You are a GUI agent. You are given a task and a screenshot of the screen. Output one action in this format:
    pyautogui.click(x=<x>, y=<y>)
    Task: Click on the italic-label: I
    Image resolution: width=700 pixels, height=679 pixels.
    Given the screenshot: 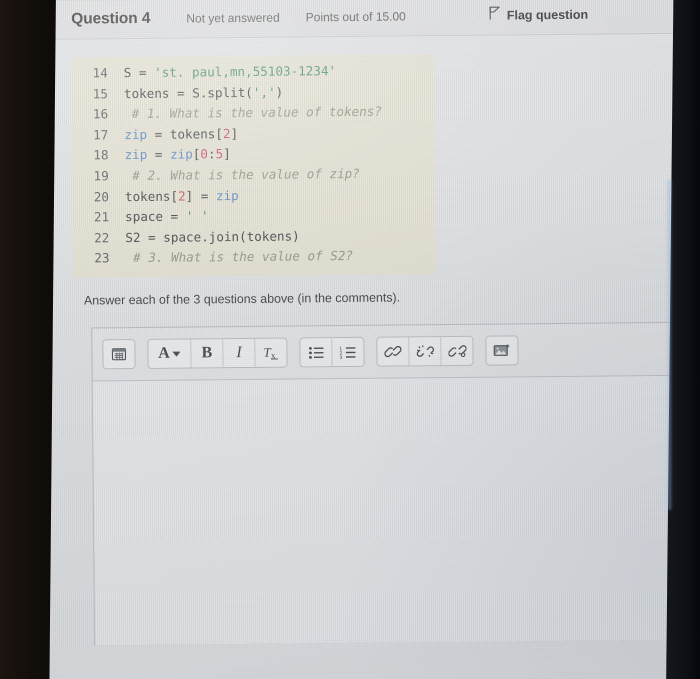 What is the action you would take?
    pyautogui.click(x=239, y=353)
    